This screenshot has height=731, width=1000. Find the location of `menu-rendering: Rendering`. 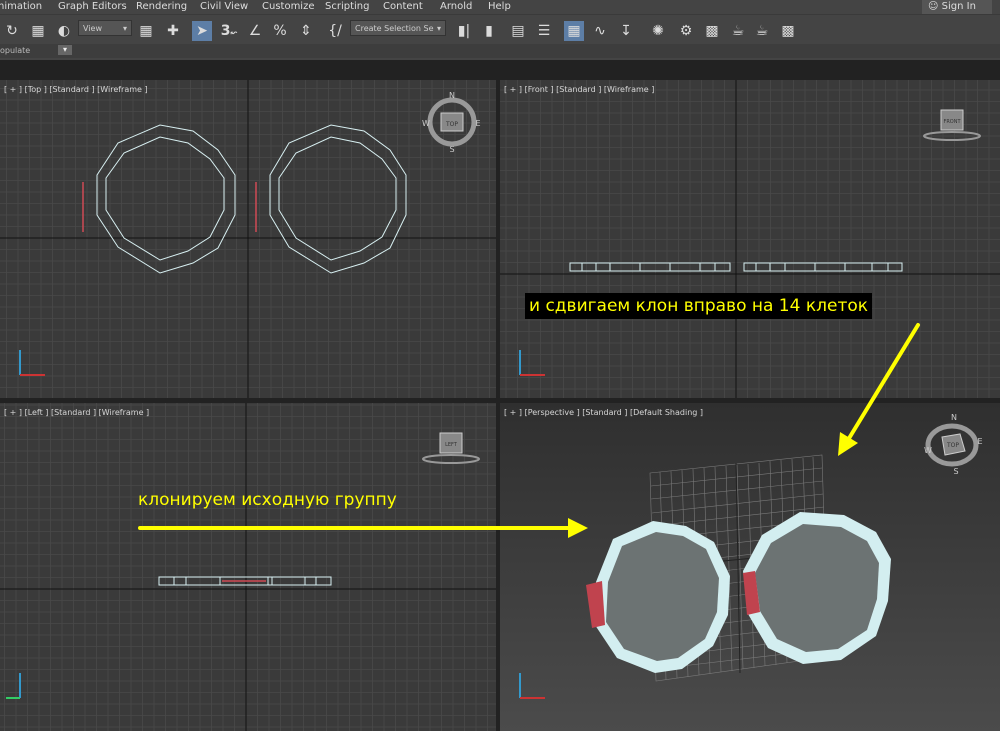

menu-rendering: Rendering is located at coordinates (161, 6).